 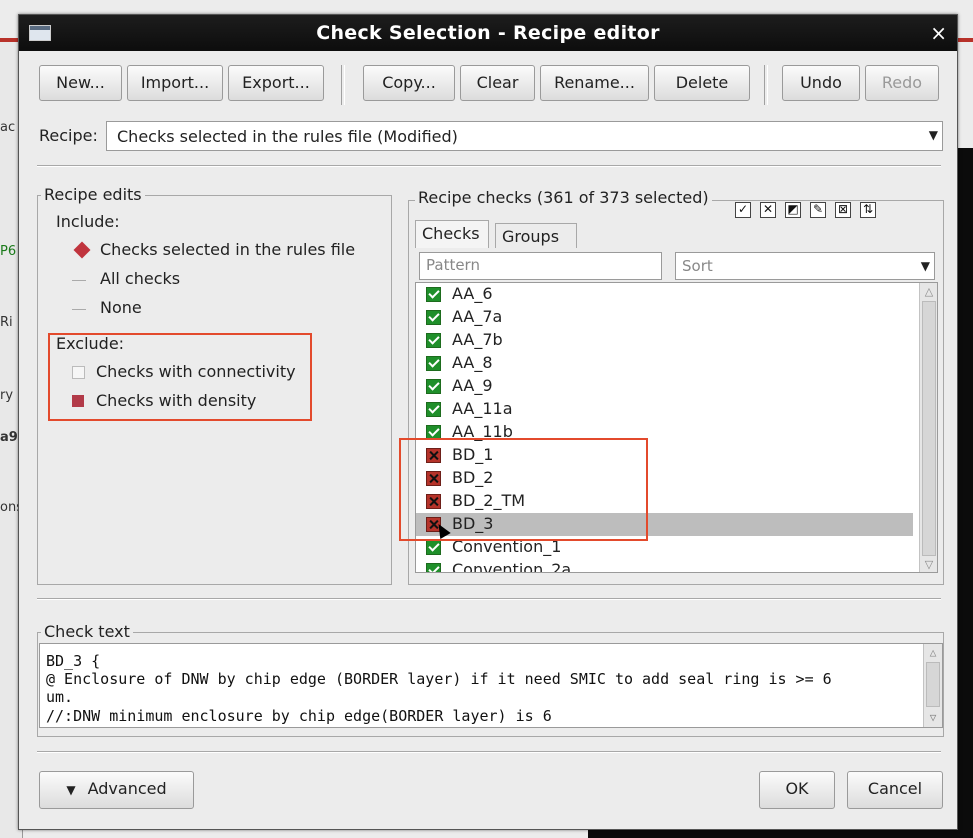 What do you see at coordinates (68, 135) in the screenshot?
I see `recipe-label: Recipe:` at bounding box center [68, 135].